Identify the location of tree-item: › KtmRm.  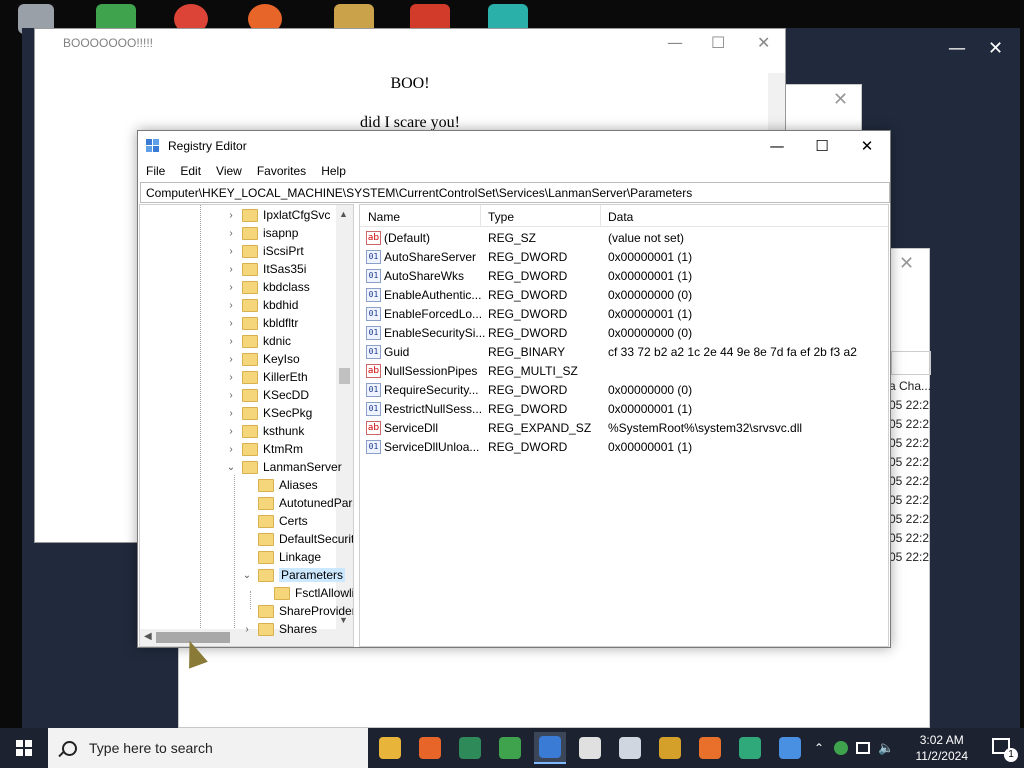
(263, 449).